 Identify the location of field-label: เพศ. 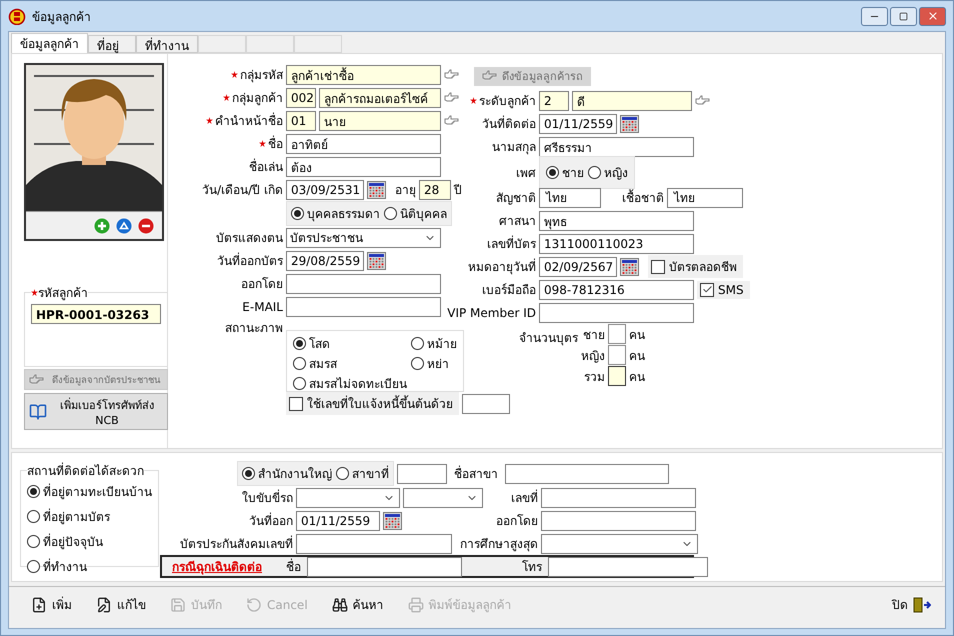
(526, 173).